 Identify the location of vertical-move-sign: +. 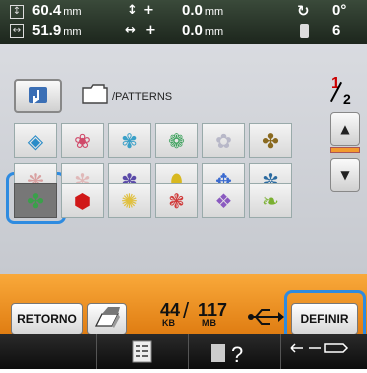
(148, 10).